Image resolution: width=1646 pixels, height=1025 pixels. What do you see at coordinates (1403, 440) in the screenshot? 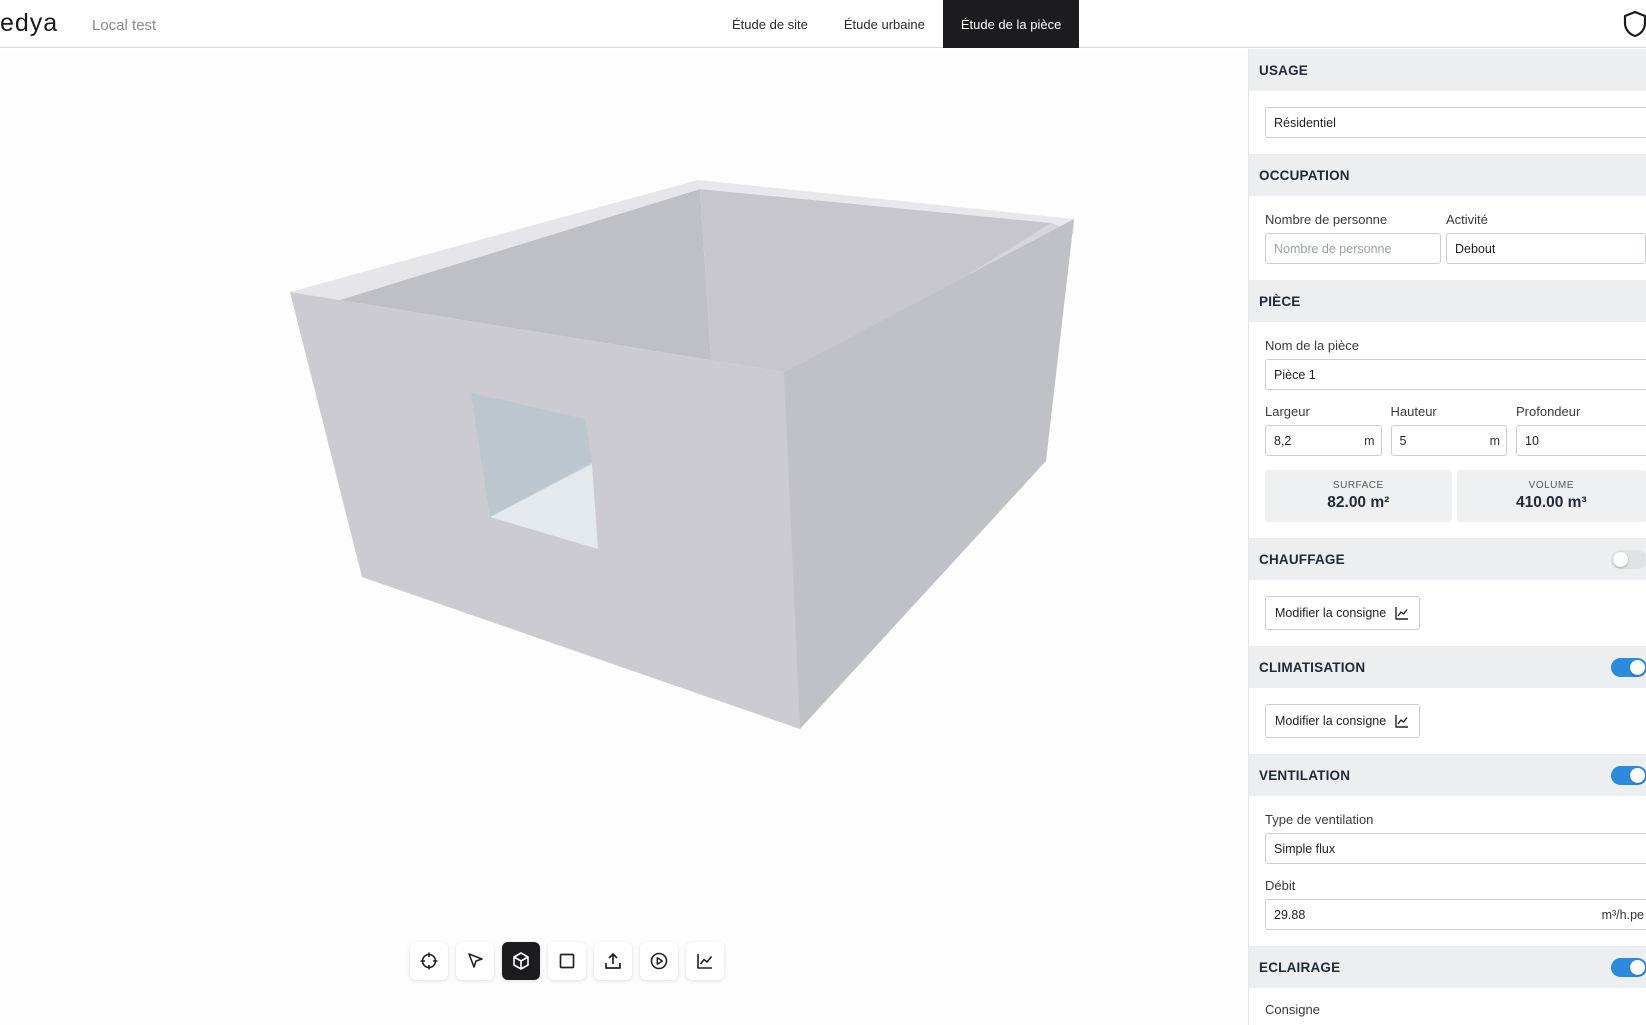
I see `height-value: 5` at bounding box center [1403, 440].